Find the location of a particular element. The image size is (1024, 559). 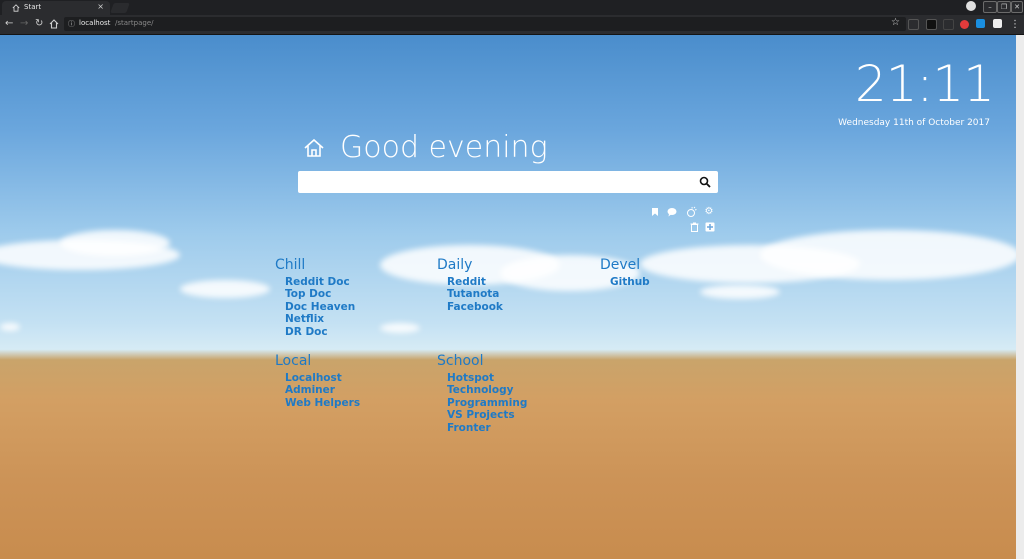

link: Web Helpers is located at coordinates (322, 403).